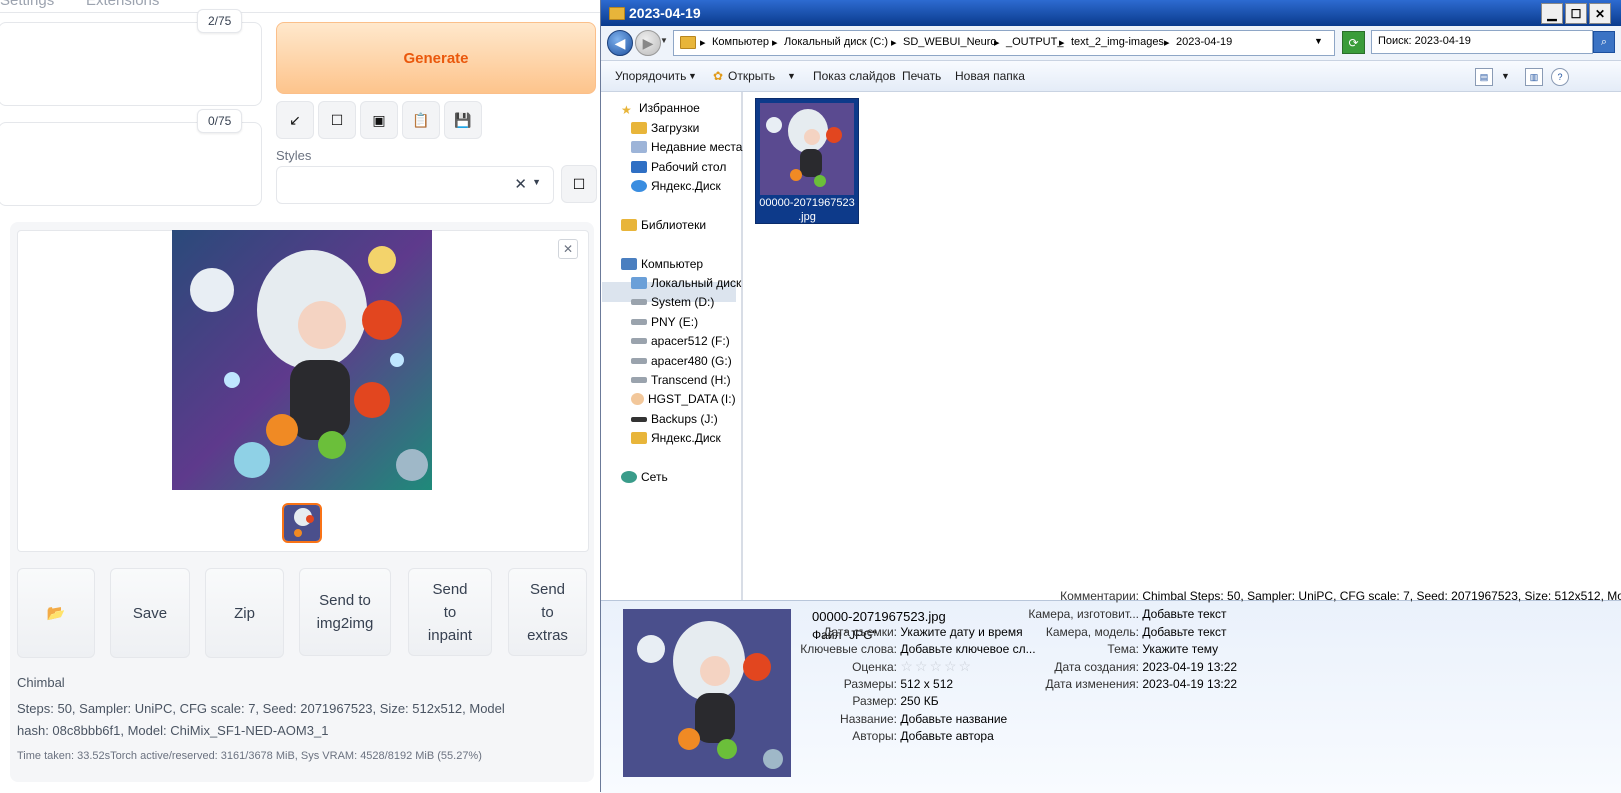  I want to click on window-title: 2023-04-19, so click(665, 13).